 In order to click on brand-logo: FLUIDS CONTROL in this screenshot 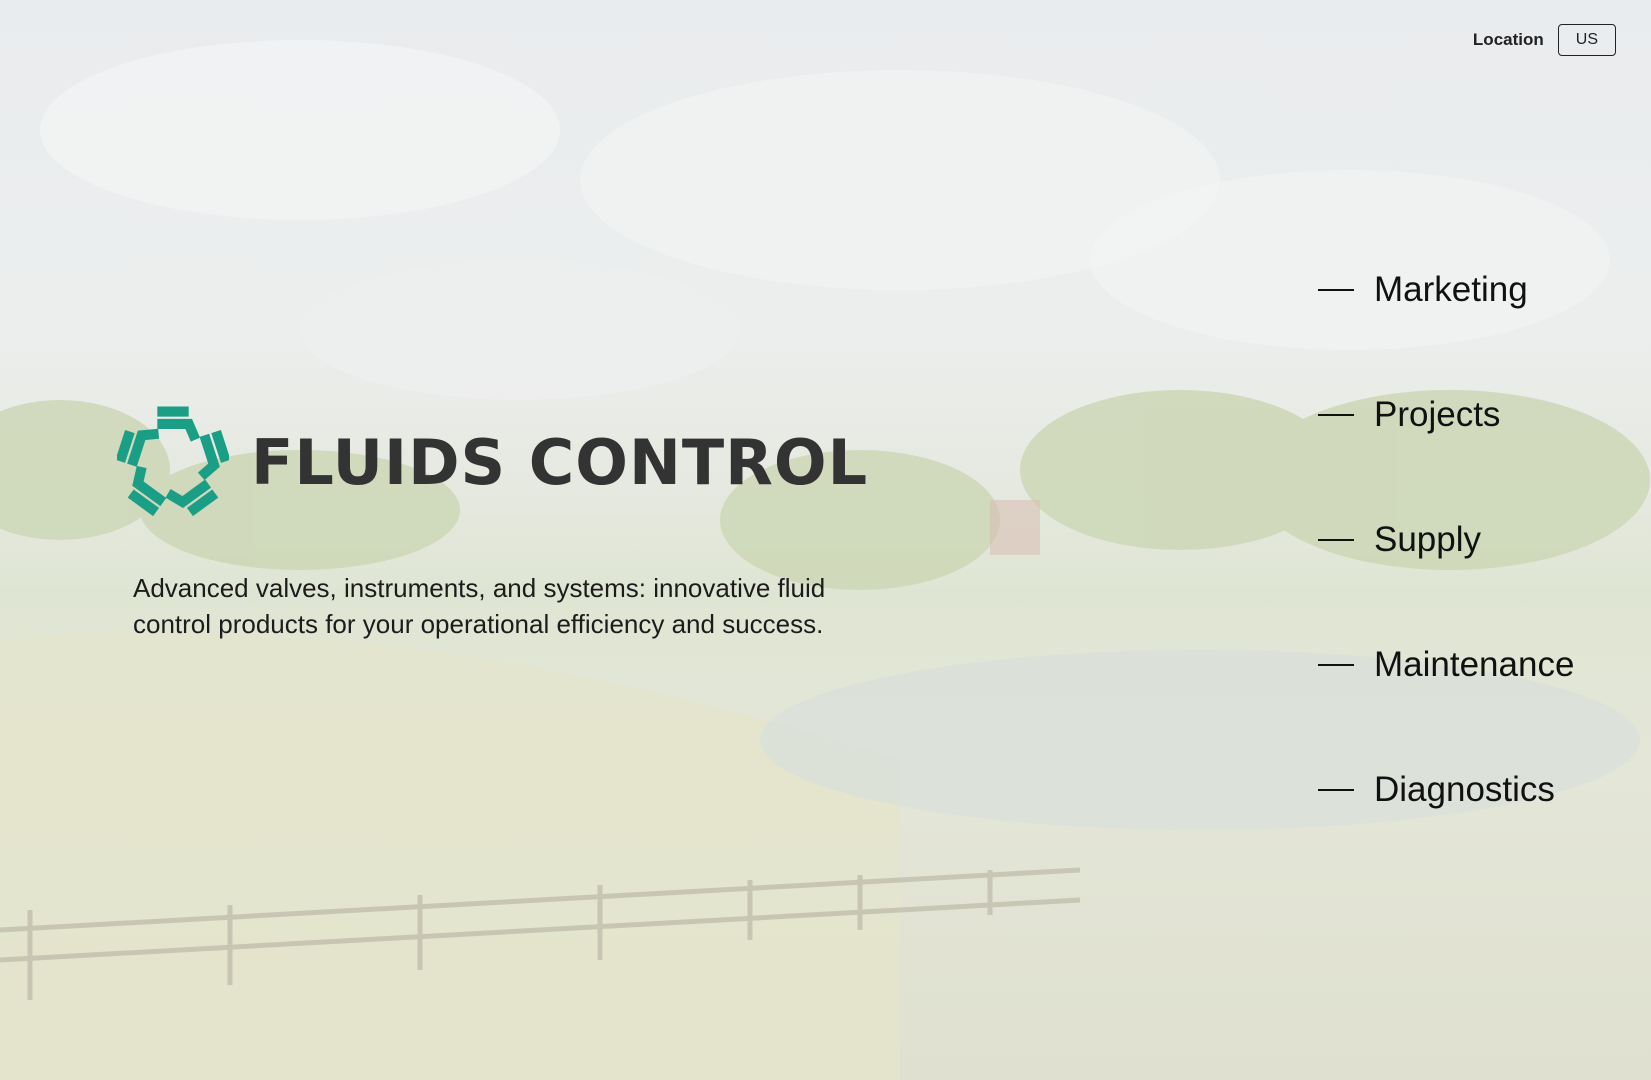, I will do `click(492, 462)`.